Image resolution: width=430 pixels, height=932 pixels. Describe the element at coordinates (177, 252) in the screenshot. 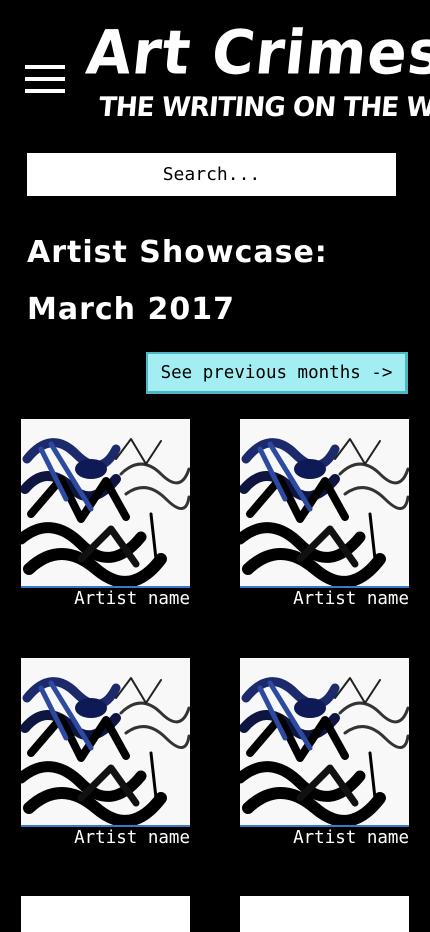

I see `showcase-title-line1: Artist Showcase:` at that location.